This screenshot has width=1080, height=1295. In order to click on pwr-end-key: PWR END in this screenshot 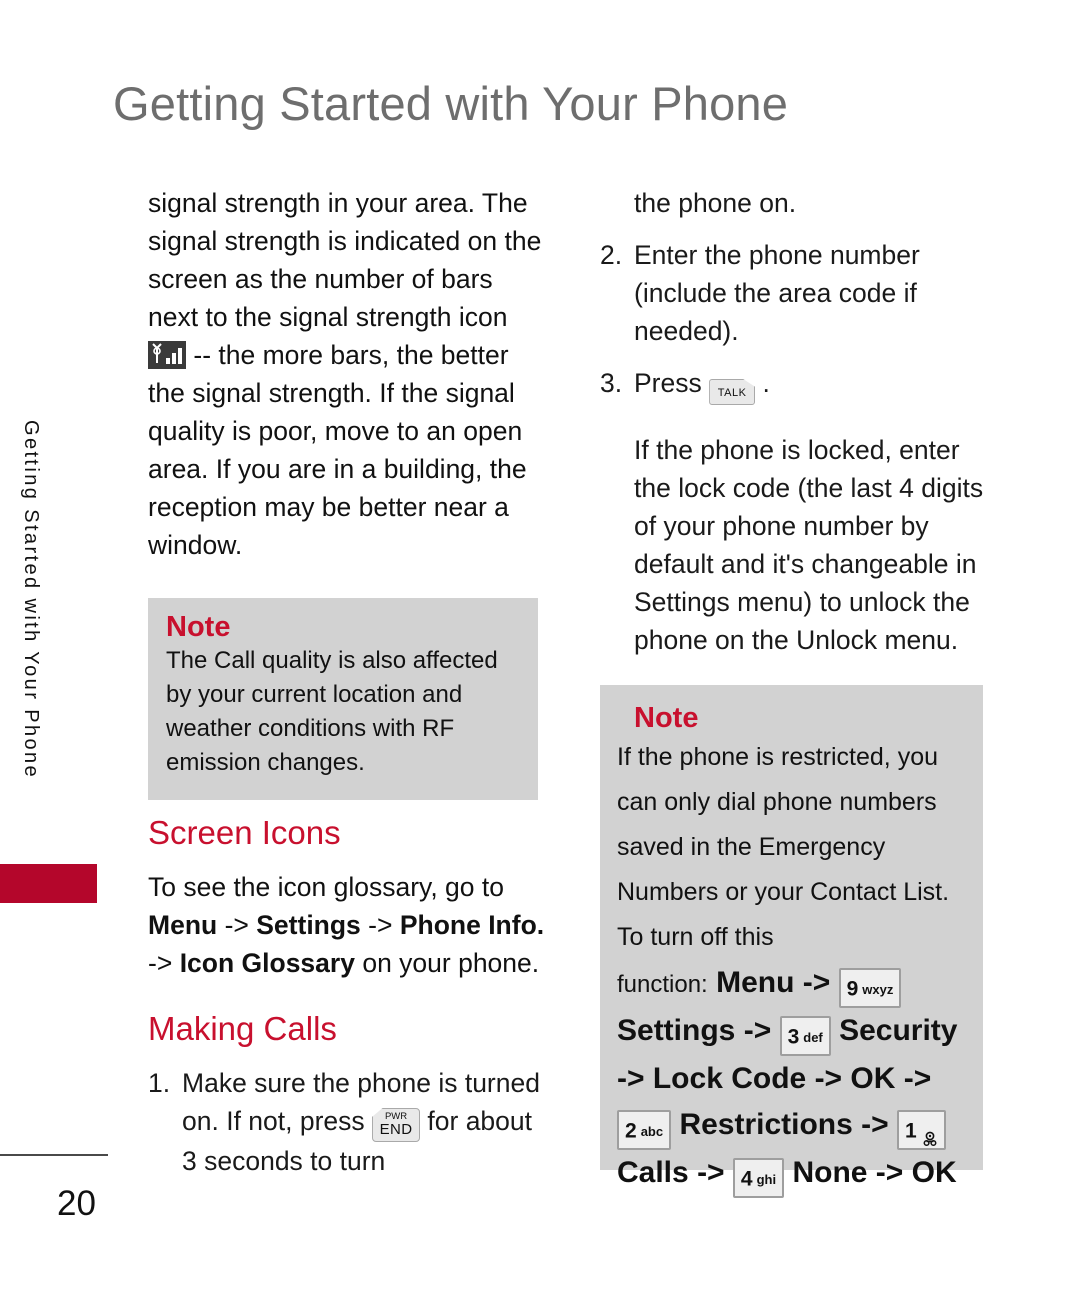, I will do `click(396, 1125)`.